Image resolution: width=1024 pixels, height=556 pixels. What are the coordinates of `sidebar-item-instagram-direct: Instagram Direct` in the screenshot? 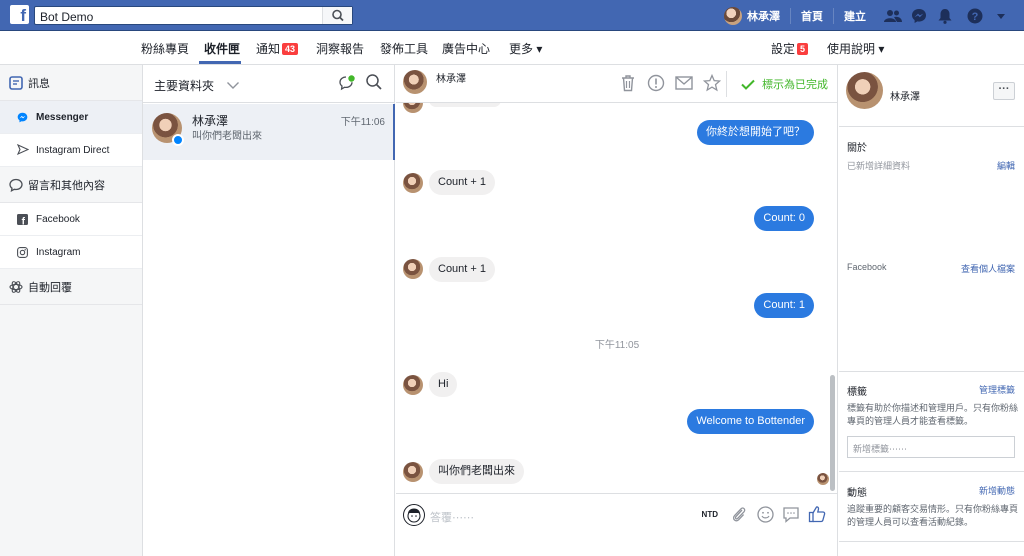 It's located at (71, 150).